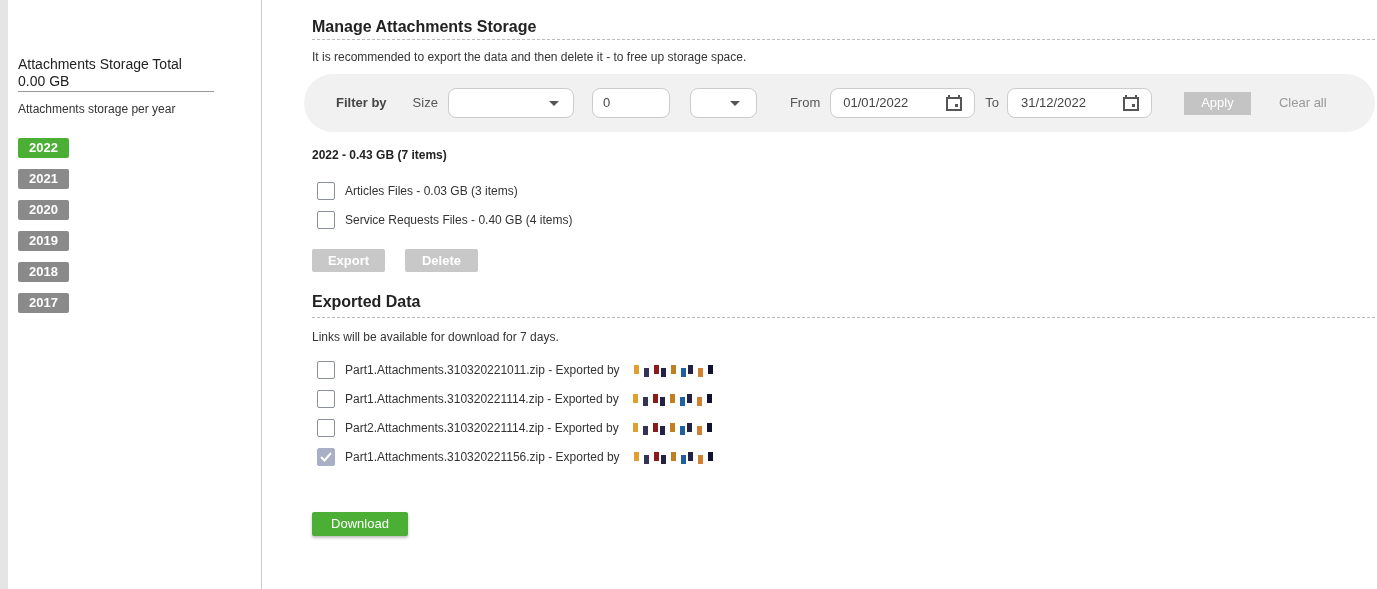  I want to click on clear-all-link: Clear all, so click(1302, 103).